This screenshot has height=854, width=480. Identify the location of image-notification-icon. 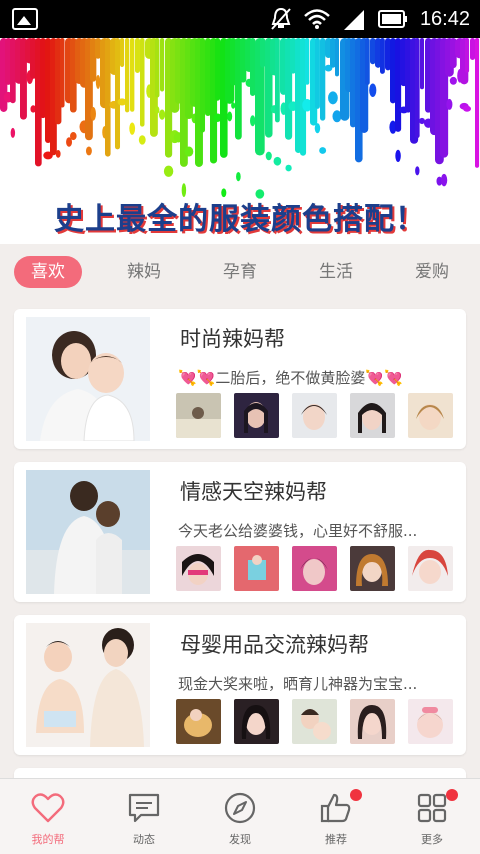
(25, 19).